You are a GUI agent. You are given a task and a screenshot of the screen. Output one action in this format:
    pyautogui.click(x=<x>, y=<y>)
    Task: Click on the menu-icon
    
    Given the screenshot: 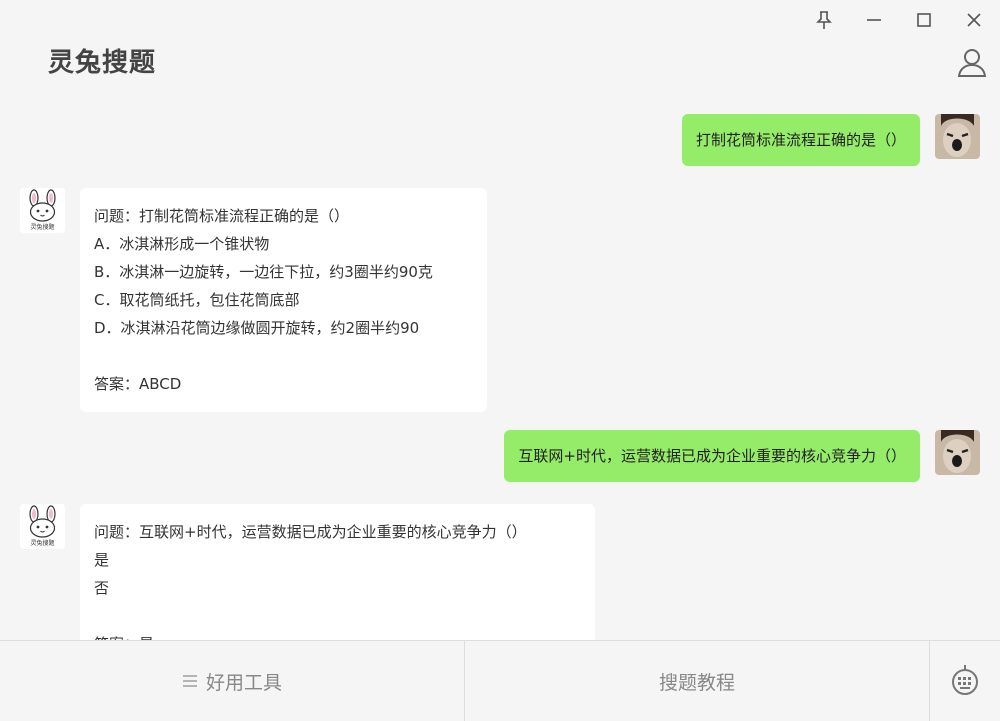 What is the action you would take?
    pyautogui.click(x=190, y=681)
    